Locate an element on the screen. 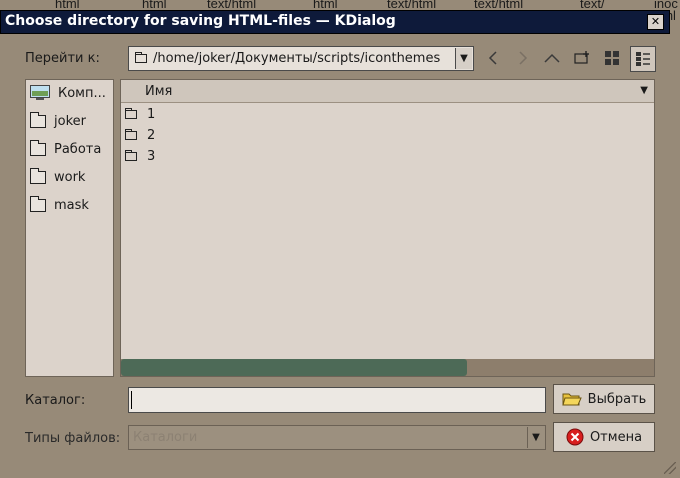 This screenshot has width=680, height=478. place-label: work is located at coordinates (70, 177).